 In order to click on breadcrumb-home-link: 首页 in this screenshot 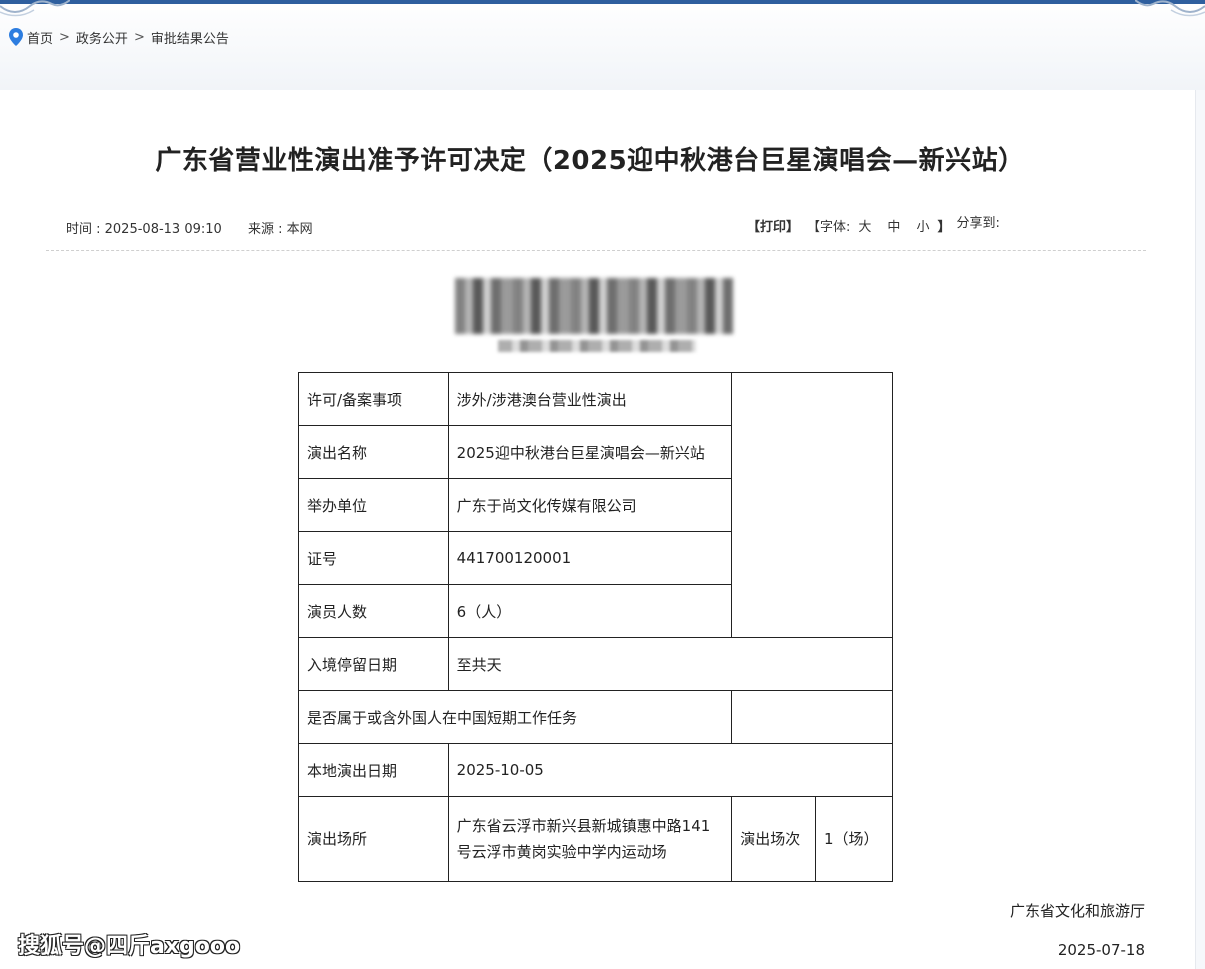, I will do `click(40, 37)`.